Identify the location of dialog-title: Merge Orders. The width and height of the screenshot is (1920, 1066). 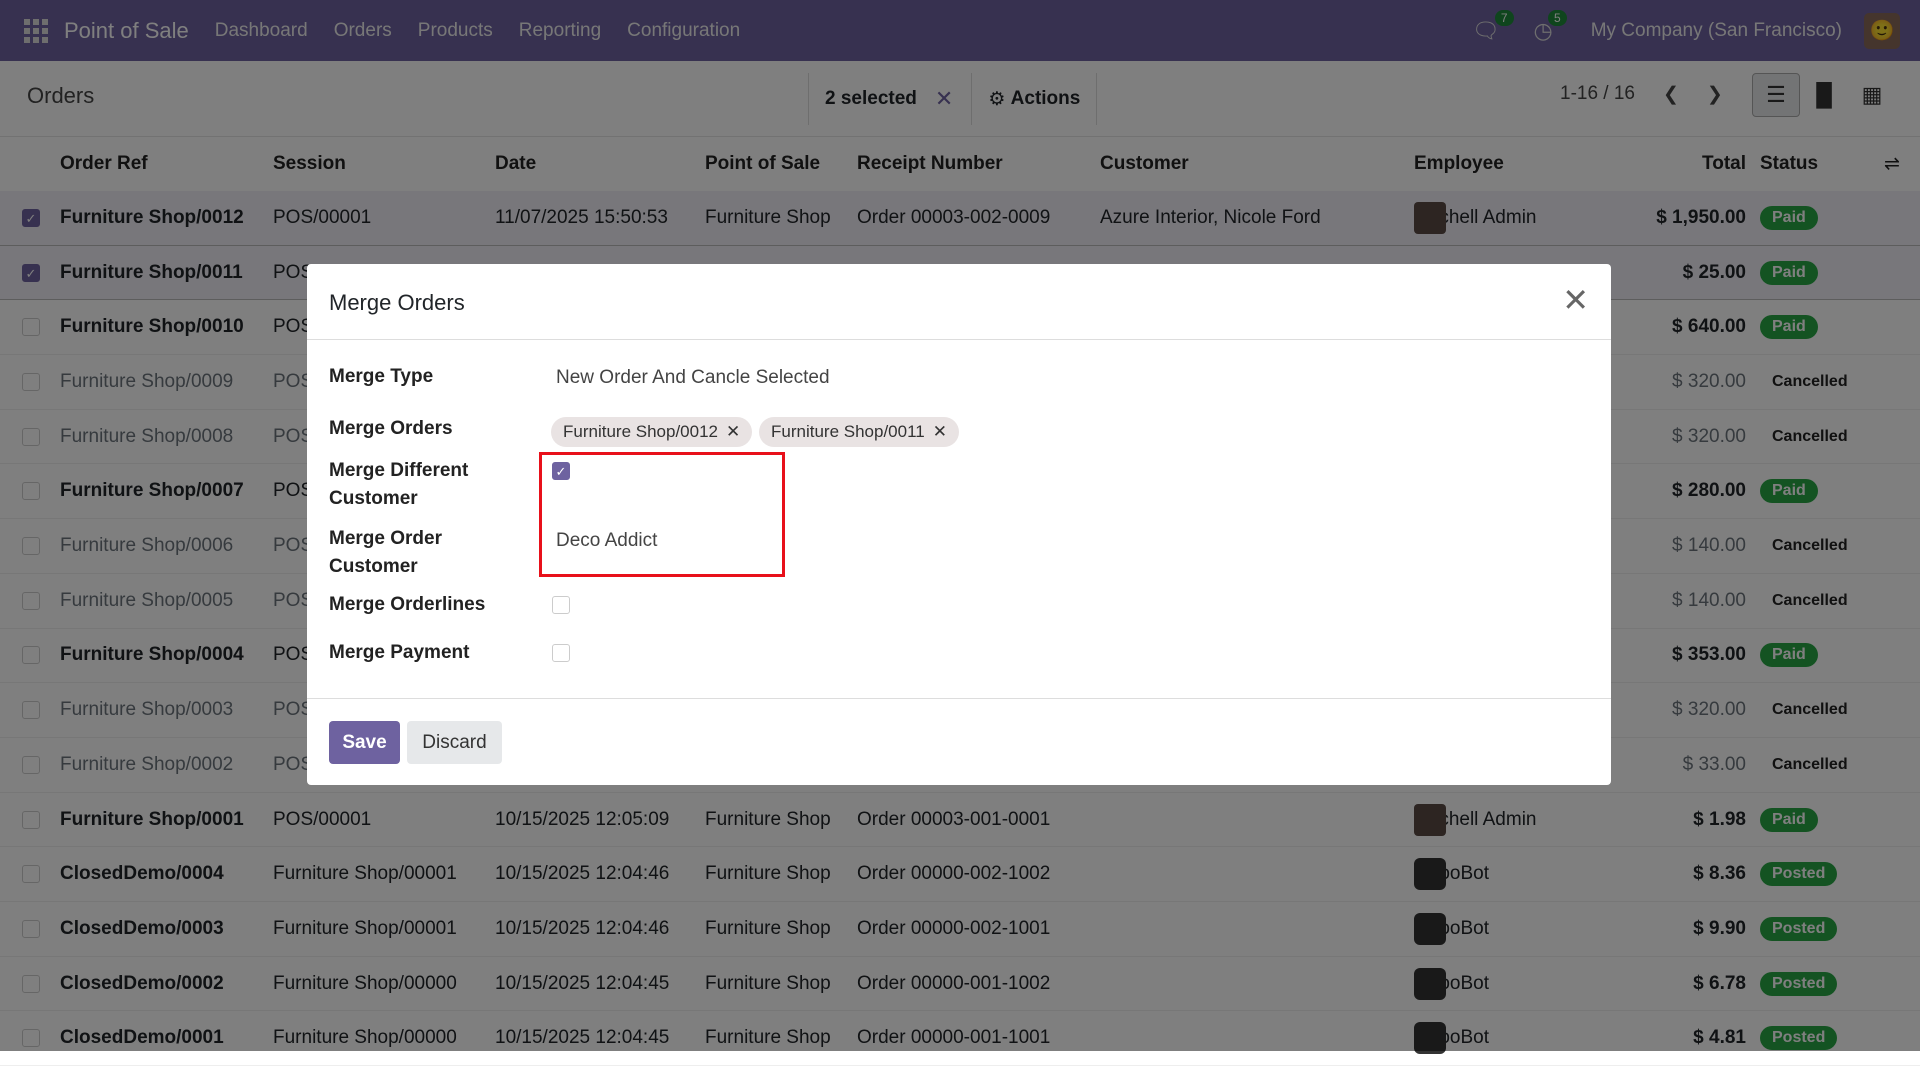
(397, 303).